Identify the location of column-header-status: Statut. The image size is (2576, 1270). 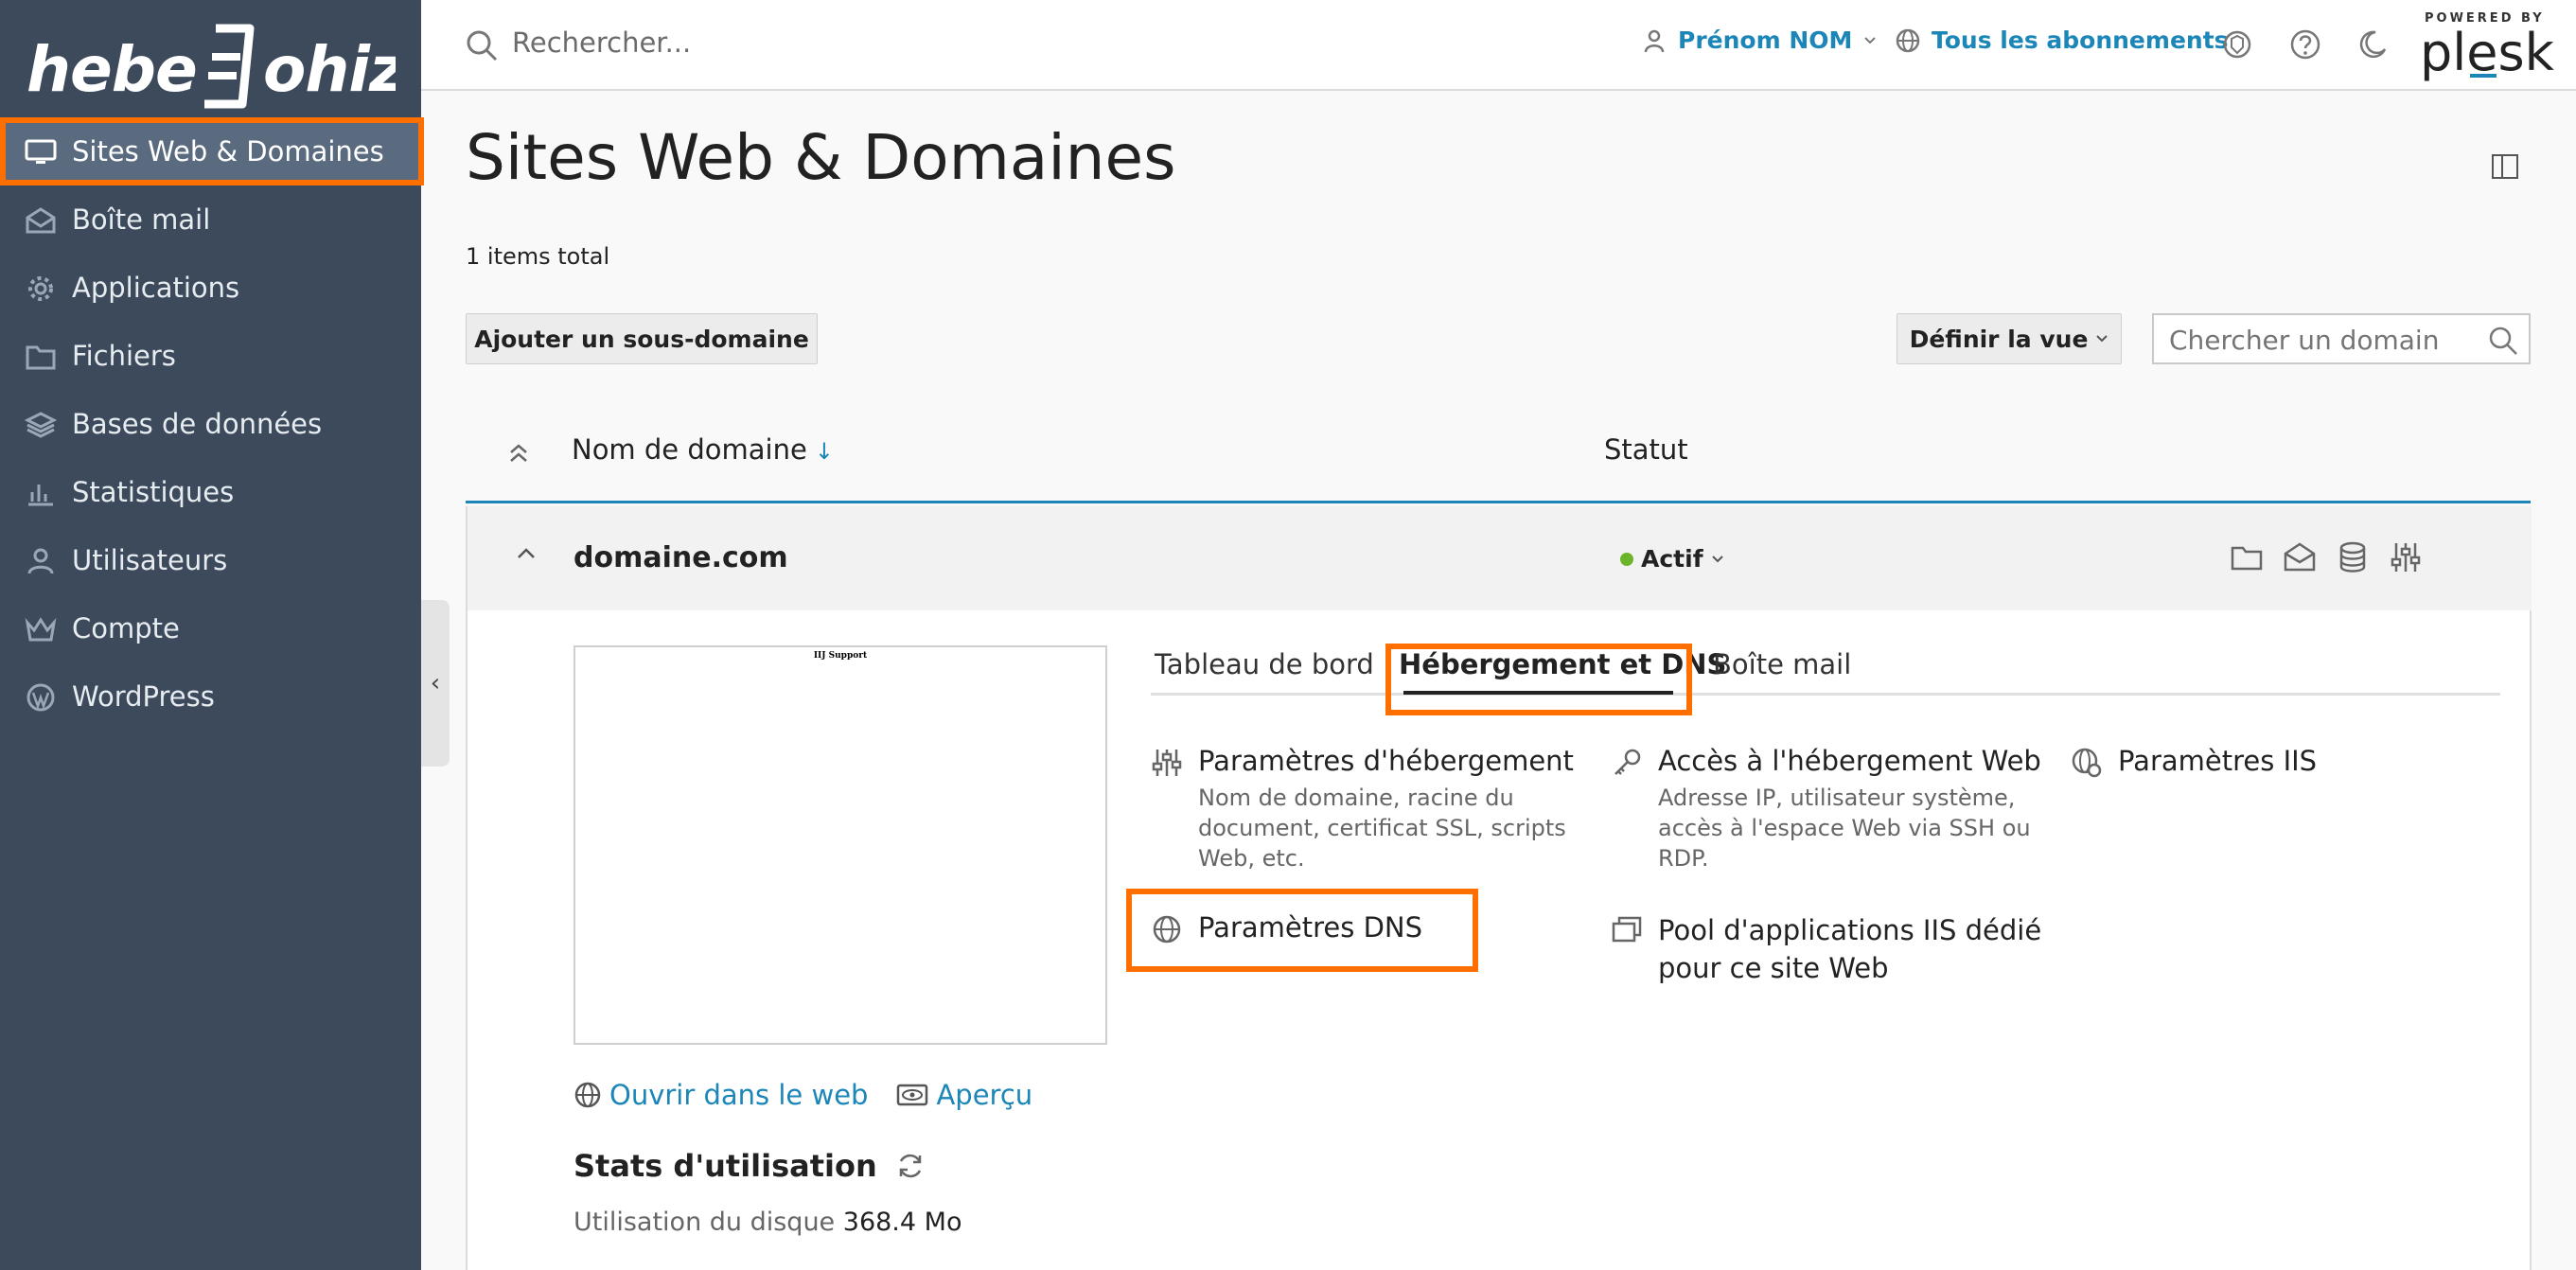
(1646, 449).